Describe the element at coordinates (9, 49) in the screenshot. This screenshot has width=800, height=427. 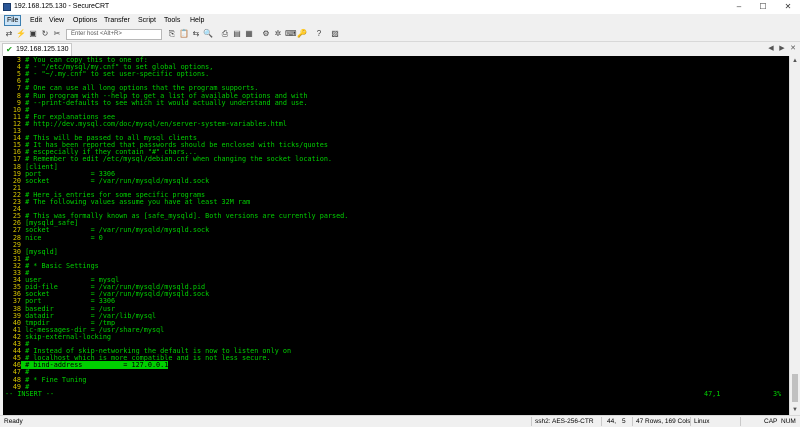
I see `connected-check-icon: ✔` at that location.